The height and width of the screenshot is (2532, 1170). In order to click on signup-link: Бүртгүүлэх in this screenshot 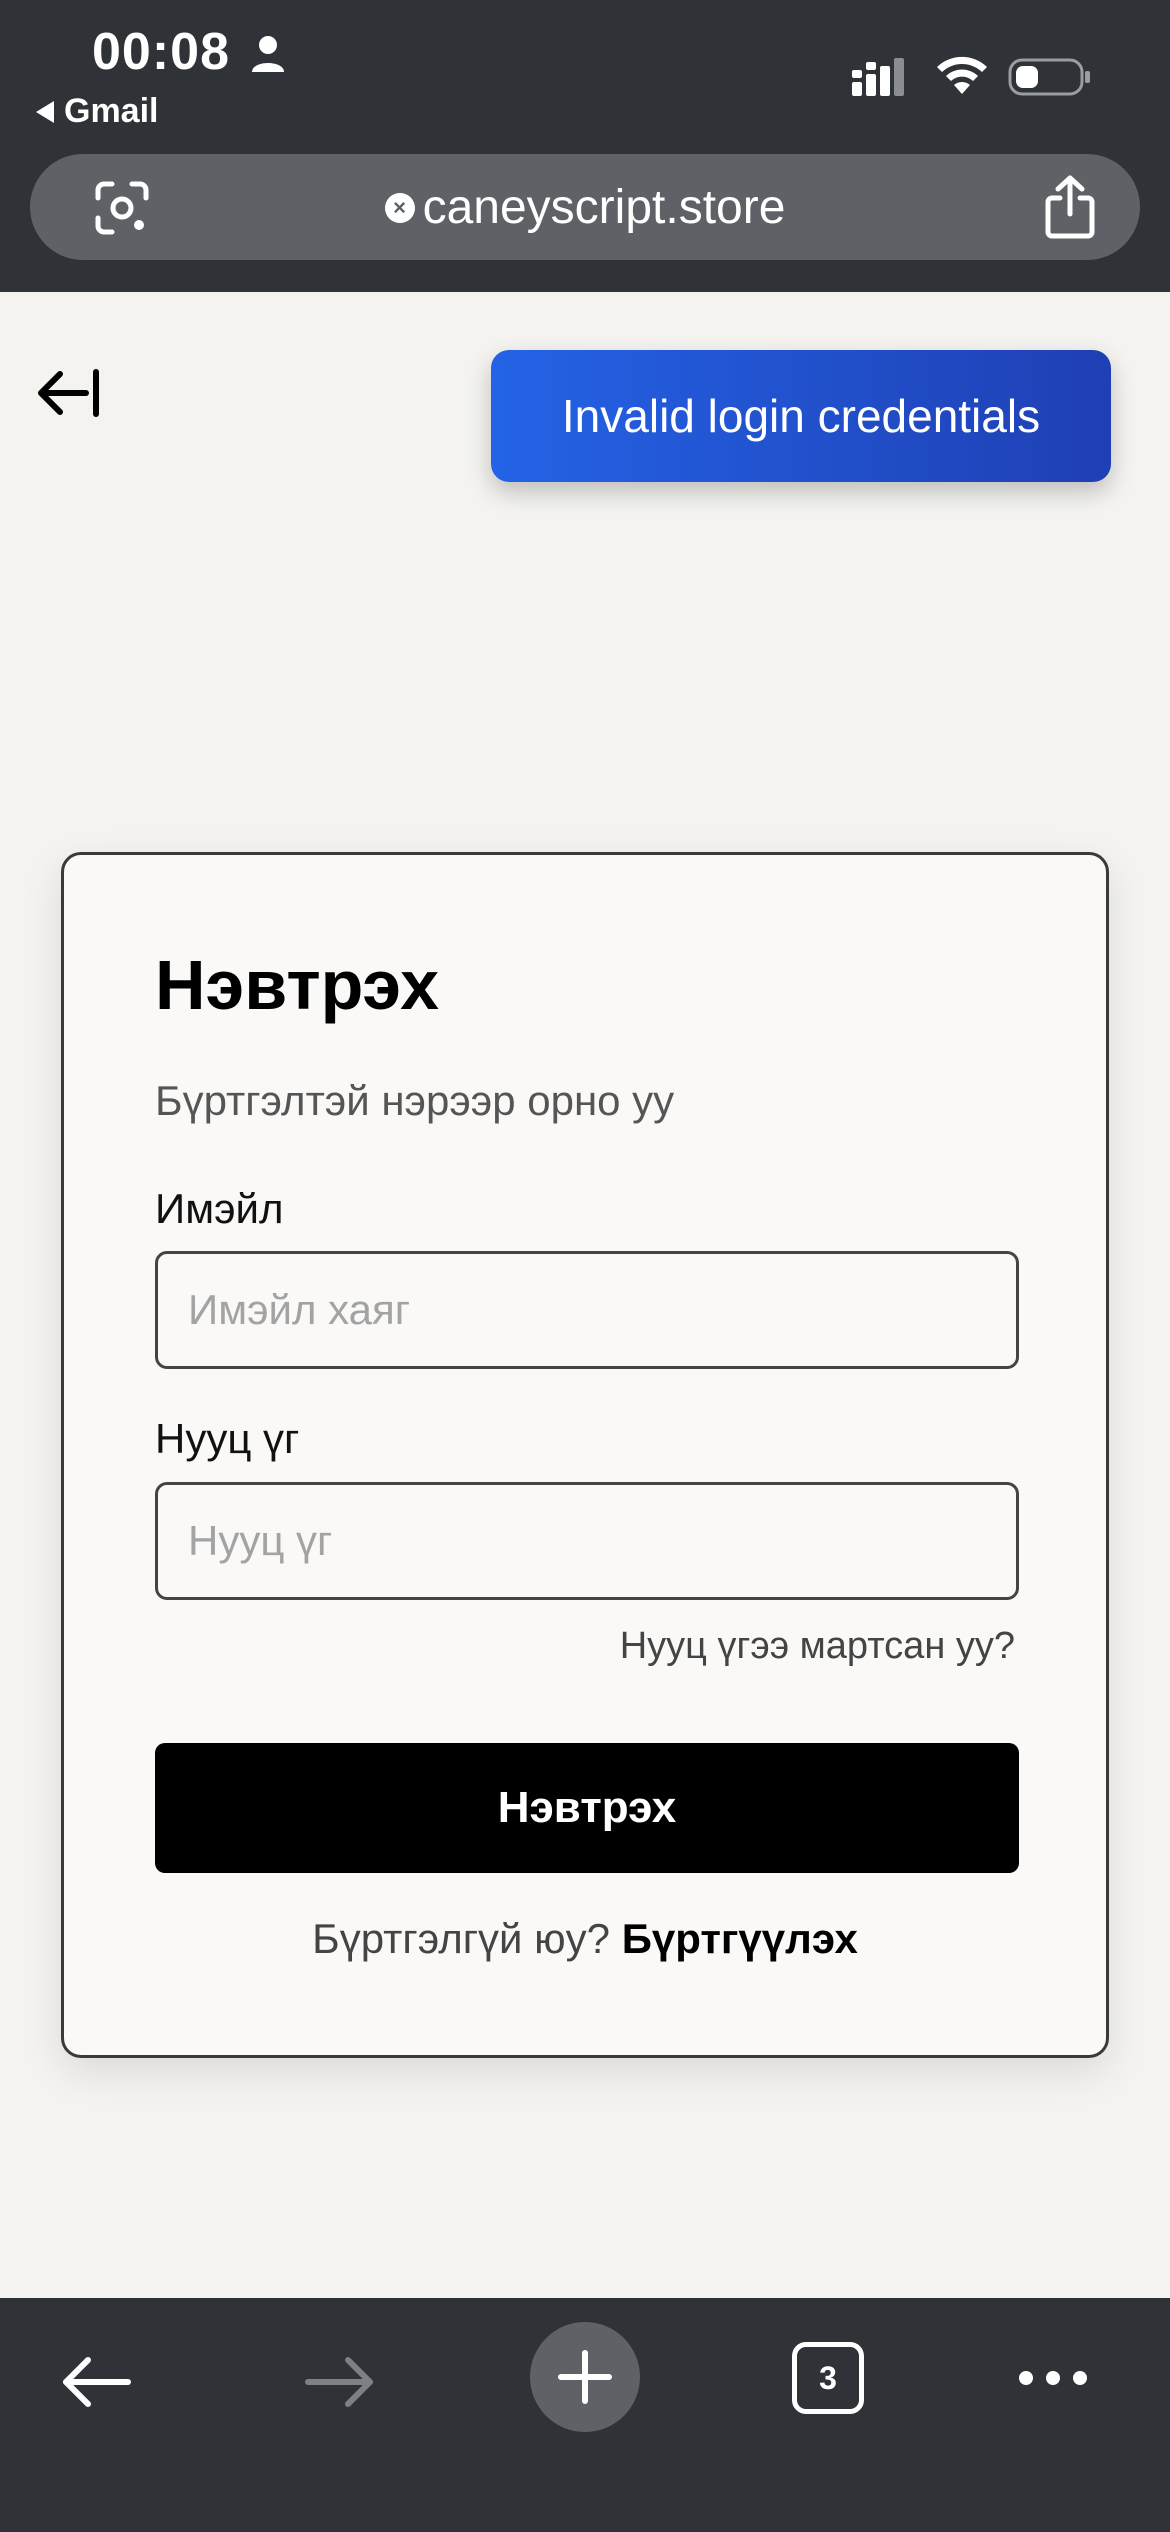, I will do `click(740, 1938)`.